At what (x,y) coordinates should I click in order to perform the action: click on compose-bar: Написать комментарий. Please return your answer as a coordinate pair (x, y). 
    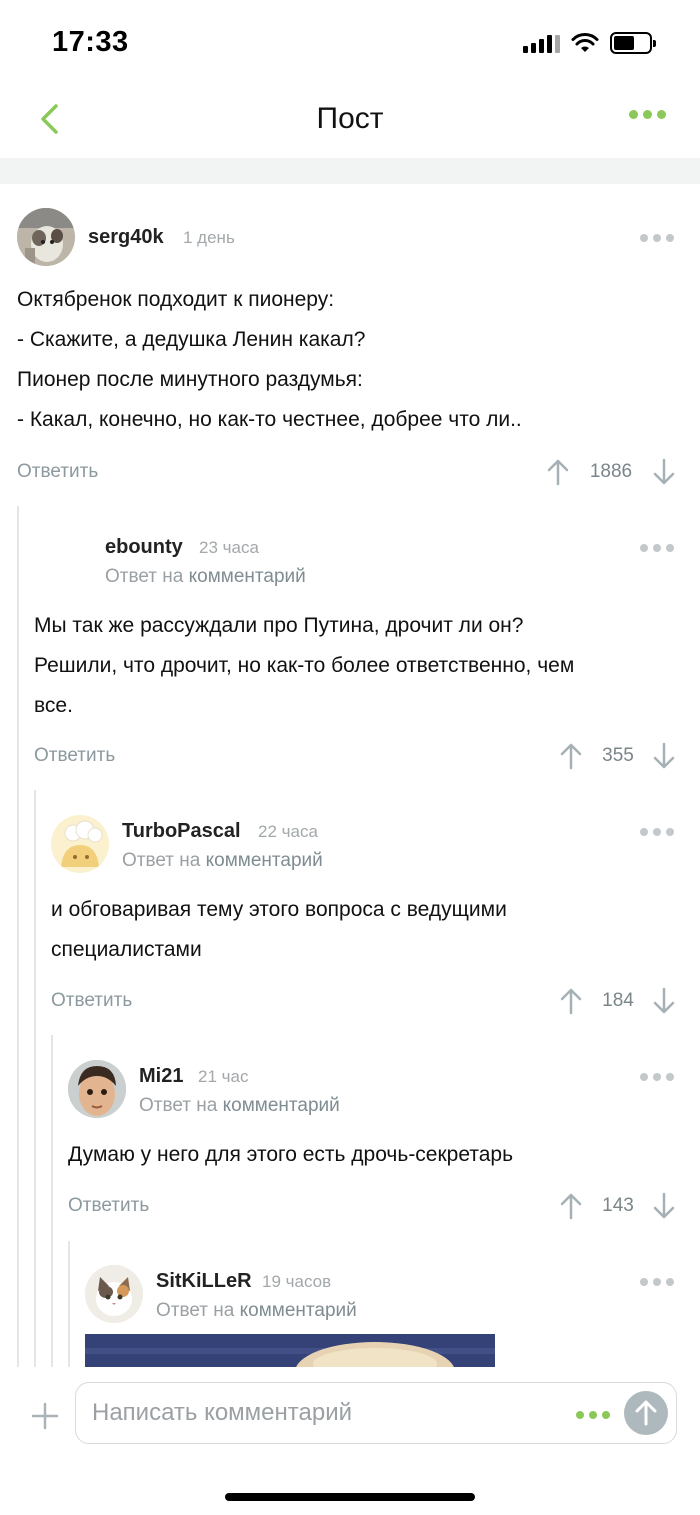
    Looking at the image, I should click on (350, 1441).